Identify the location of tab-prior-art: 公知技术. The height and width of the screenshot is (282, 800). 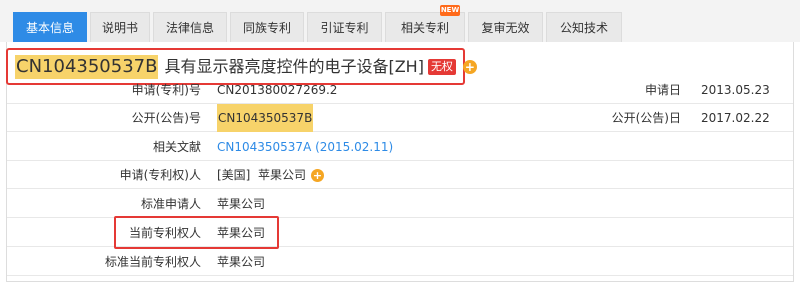
(584, 27).